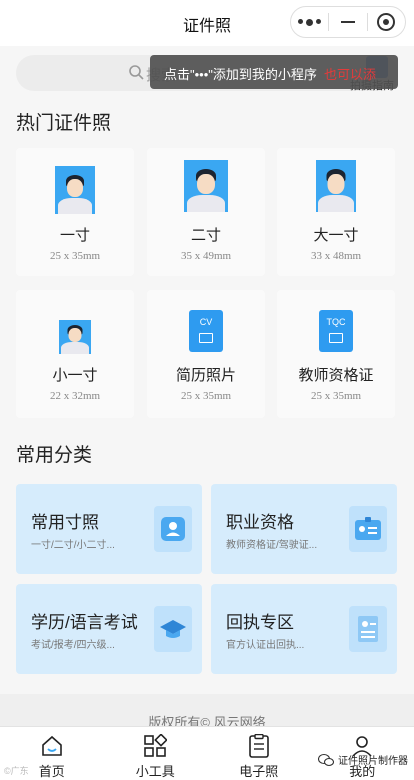  Describe the element at coordinates (136, 72) in the screenshot. I see `search-icon` at that location.